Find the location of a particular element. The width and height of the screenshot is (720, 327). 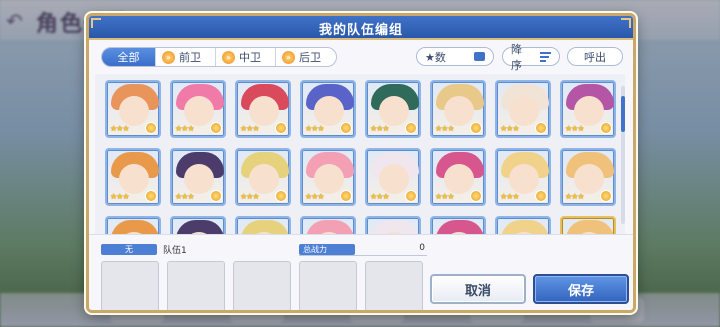

tab-front-label: 前卫 is located at coordinates (190, 57).